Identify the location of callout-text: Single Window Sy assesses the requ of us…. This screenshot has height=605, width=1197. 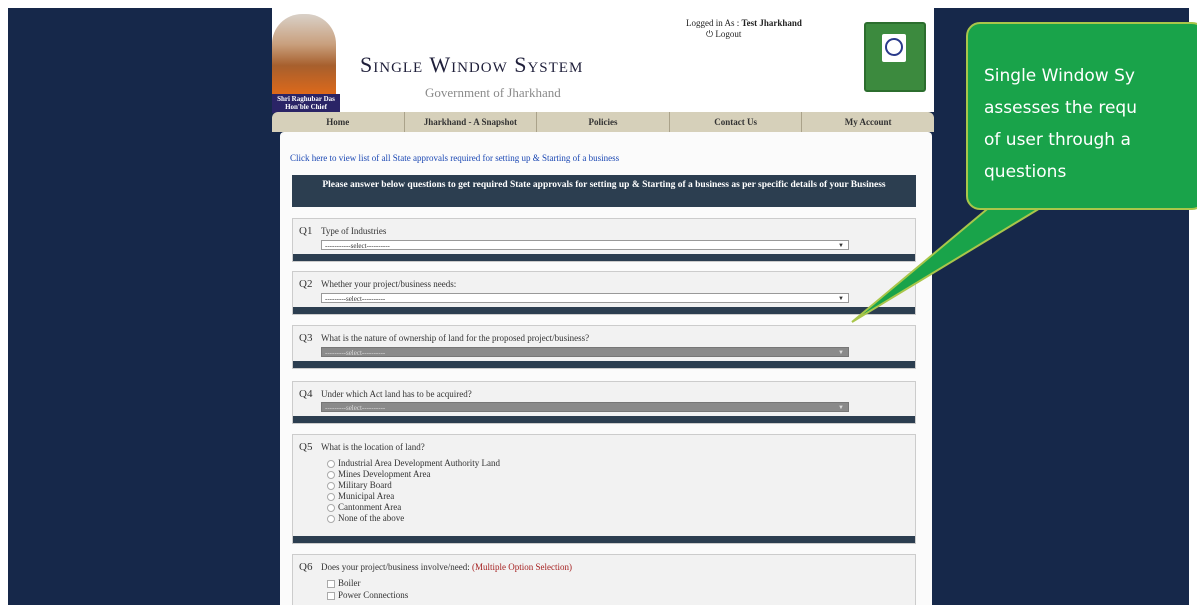
(1060, 124).